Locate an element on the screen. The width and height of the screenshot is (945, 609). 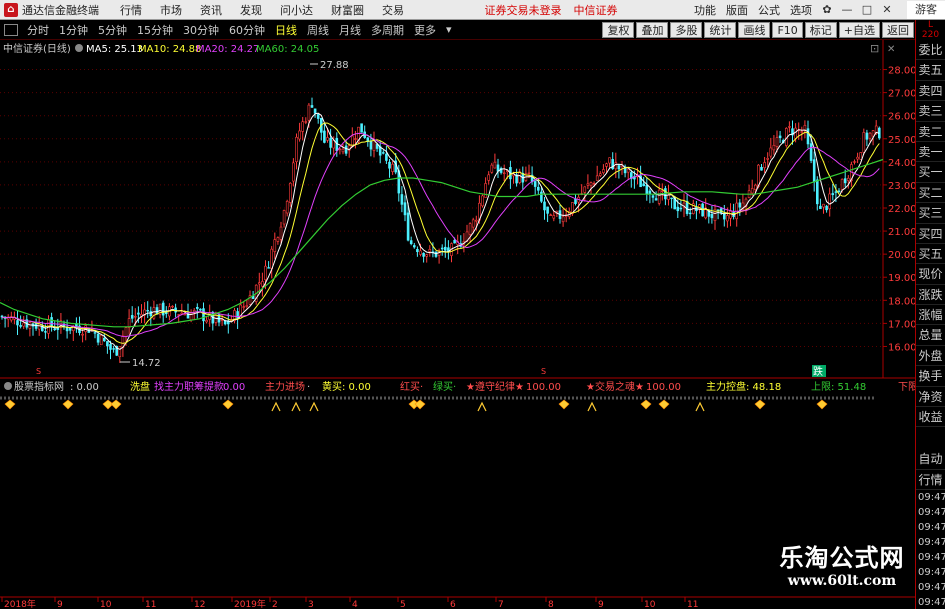
chart-zoom-icon: ⊡ is located at coordinates (874, 48).